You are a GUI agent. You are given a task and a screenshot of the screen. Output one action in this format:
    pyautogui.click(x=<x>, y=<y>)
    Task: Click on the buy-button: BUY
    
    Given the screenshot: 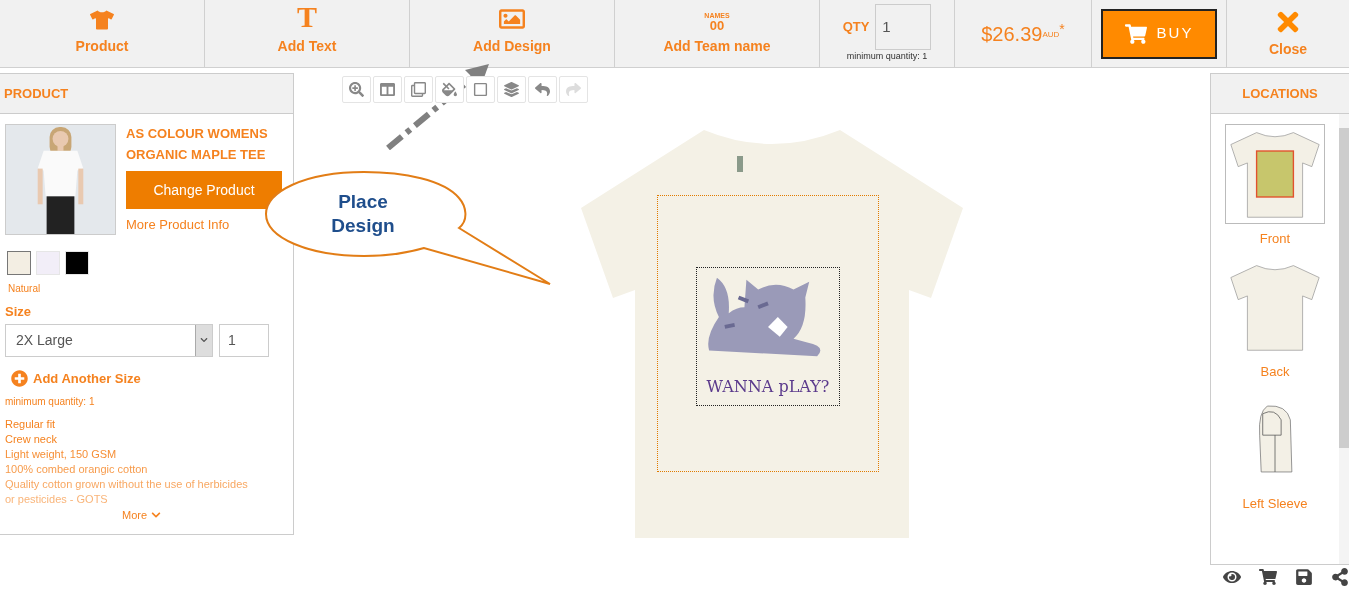 What is the action you would take?
    pyautogui.click(x=1159, y=33)
    